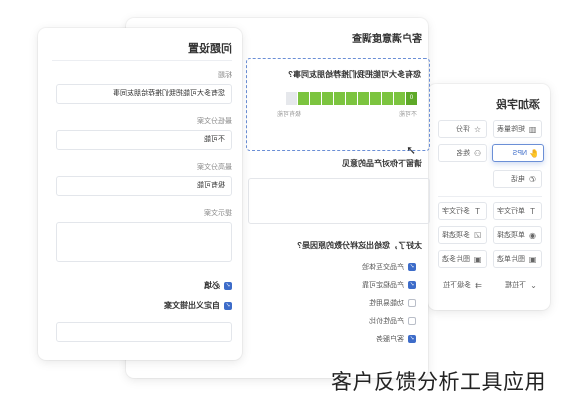 Image resolution: width=588 pixels, height=400 pixels. I want to click on settings-title: 问题设置, so click(210, 49).